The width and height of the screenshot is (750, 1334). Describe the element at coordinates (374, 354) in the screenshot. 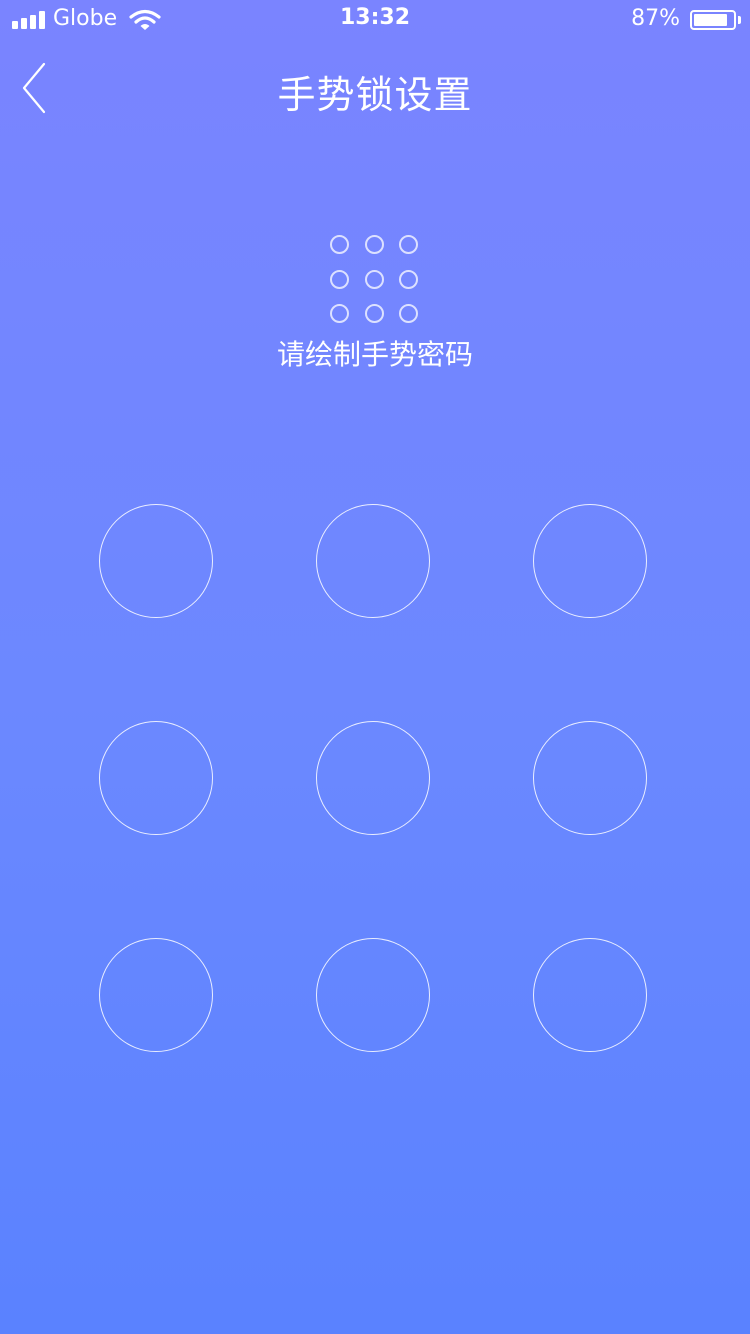

I see `draw-gesture-hint: 请绘制手势密码` at that location.